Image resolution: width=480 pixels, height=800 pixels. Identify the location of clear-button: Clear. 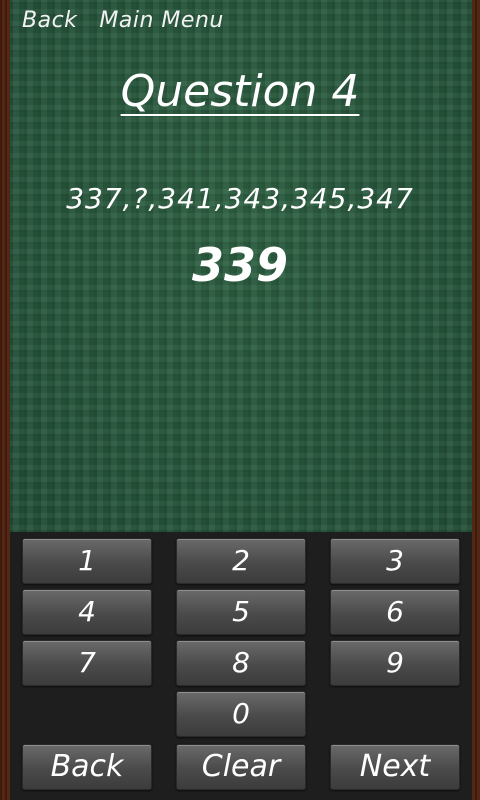
(241, 767).